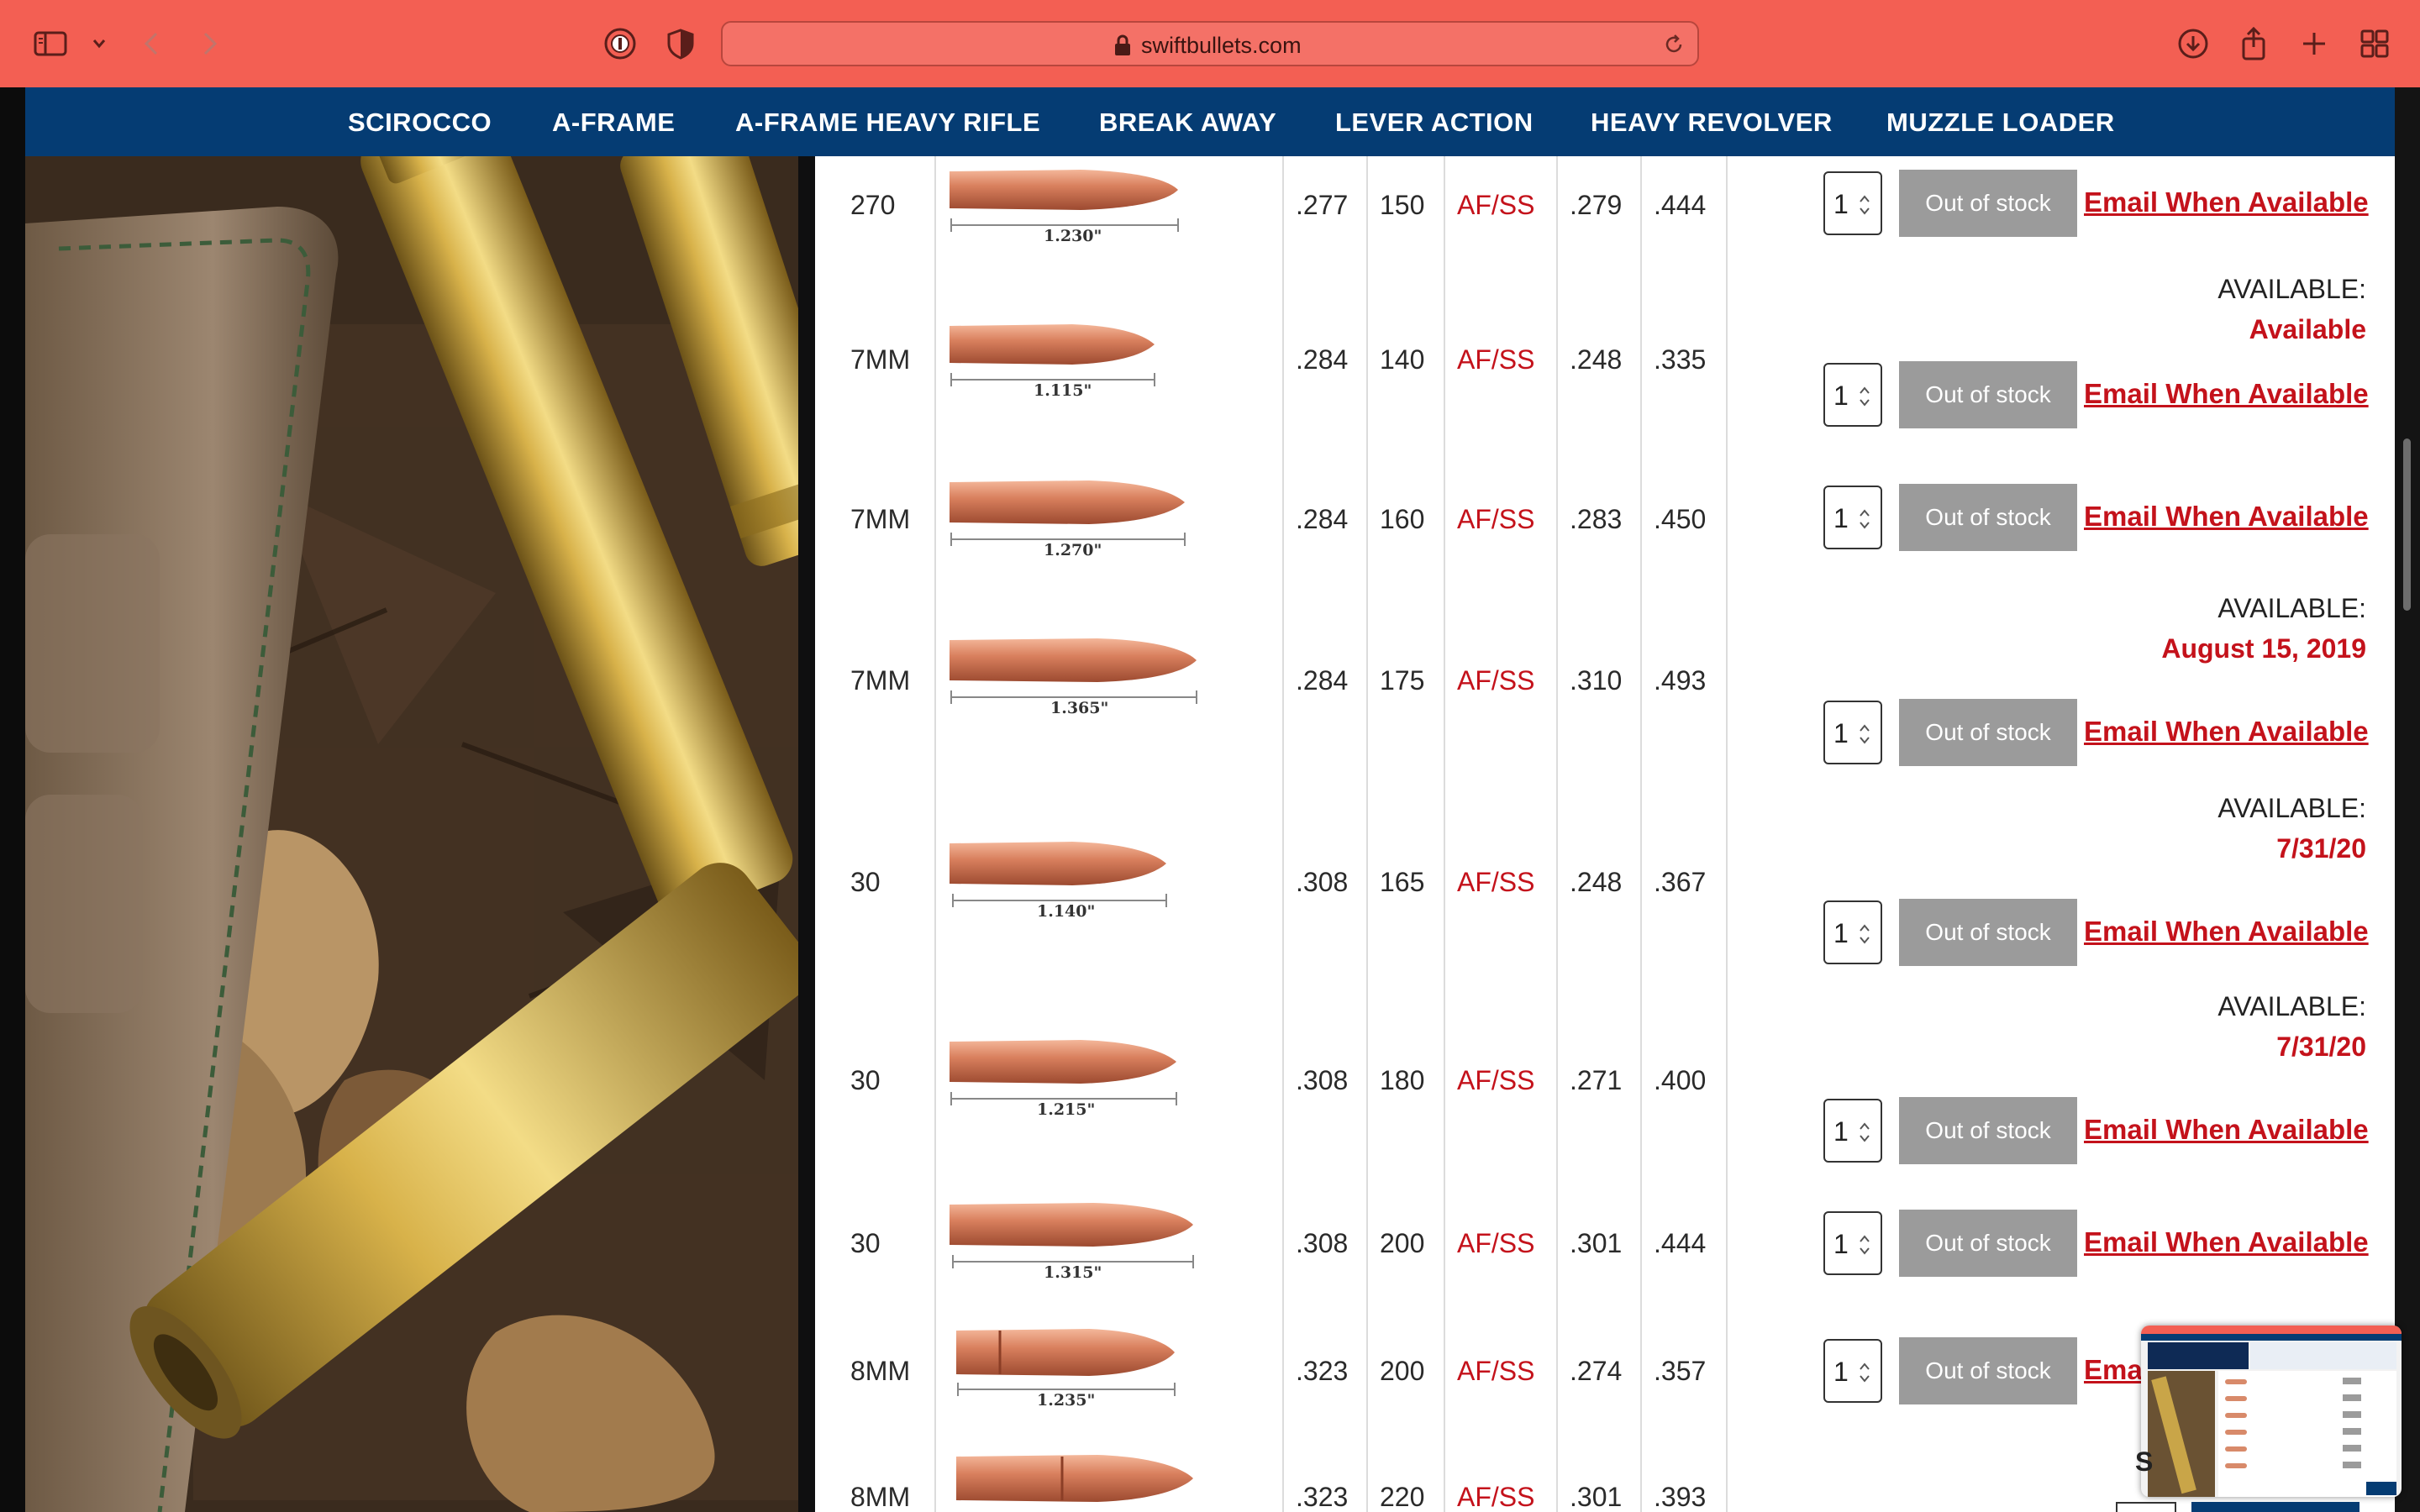 The width and height of the screenshot is (2420, 1512). What do you see at coordinates (1680, 680) in the screenshot?
I see `sd-cell: .493` at bounding box center [1680, 680].